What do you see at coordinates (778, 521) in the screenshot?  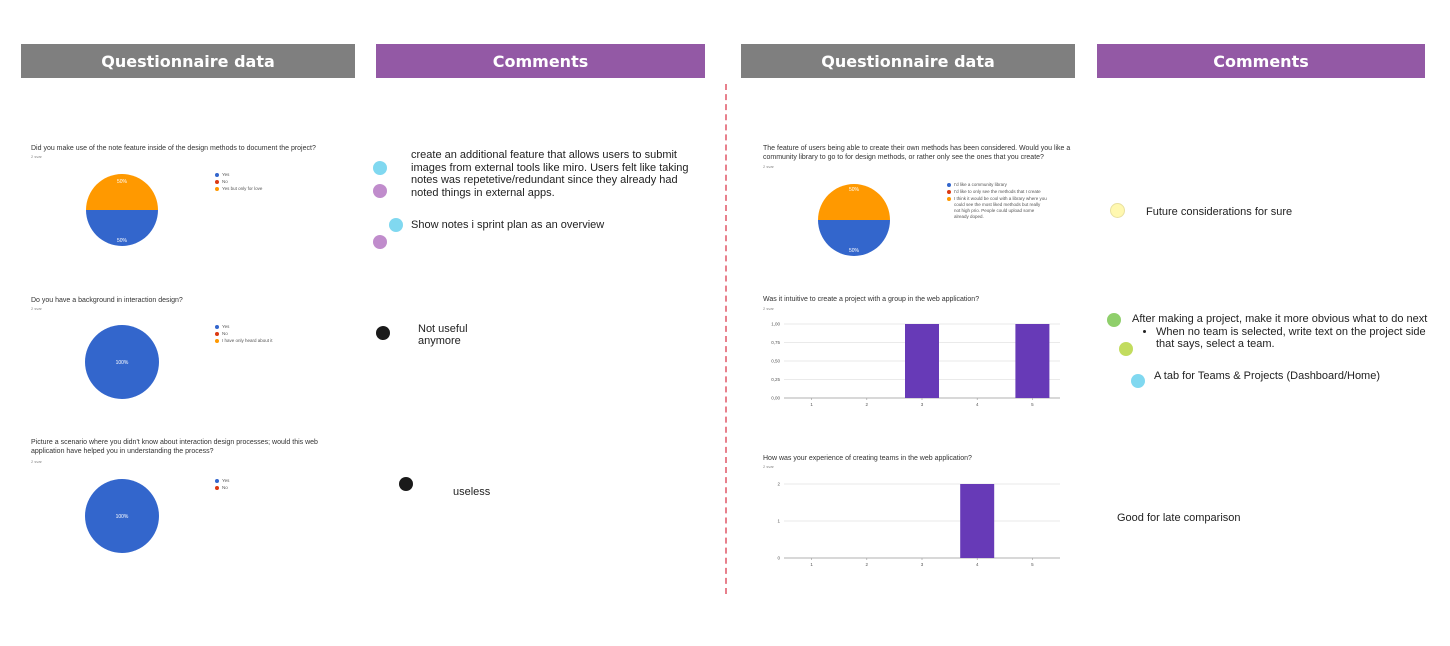 I see `y-tick-label: 1` at bounding box center [778, 521].